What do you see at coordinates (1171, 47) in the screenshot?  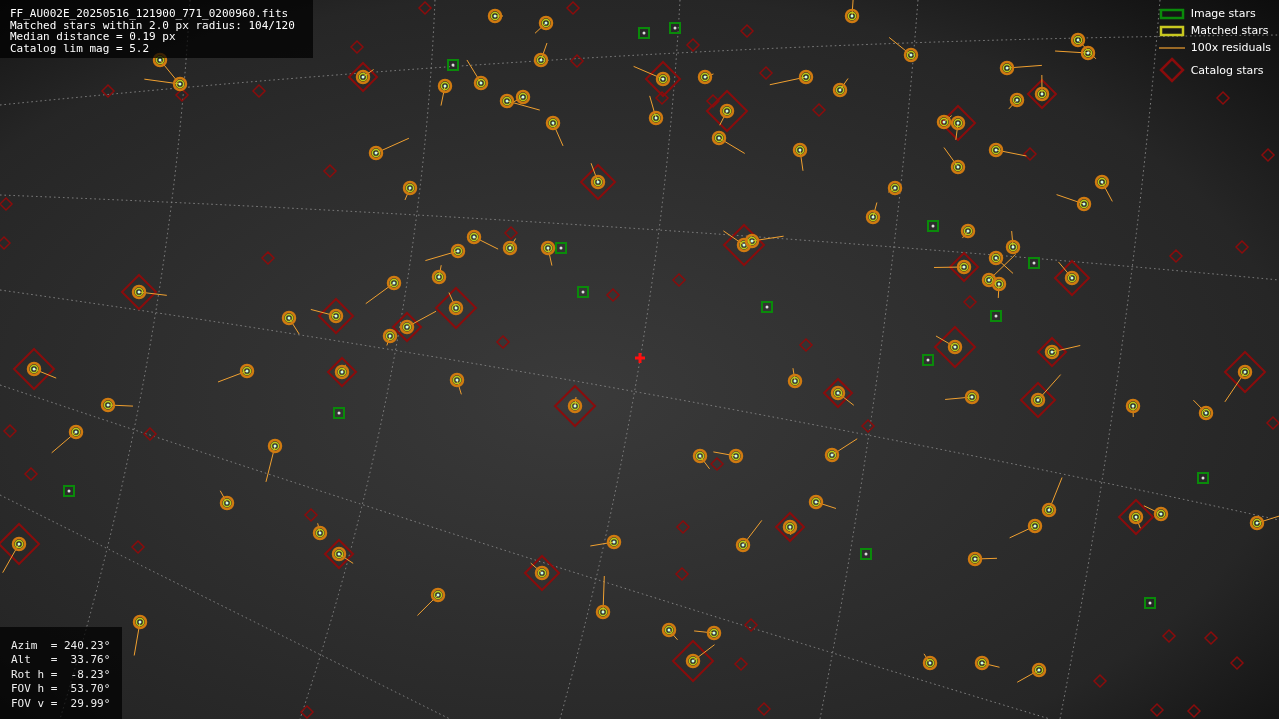 I see `line-icon` at bounding box center [1171, 47].